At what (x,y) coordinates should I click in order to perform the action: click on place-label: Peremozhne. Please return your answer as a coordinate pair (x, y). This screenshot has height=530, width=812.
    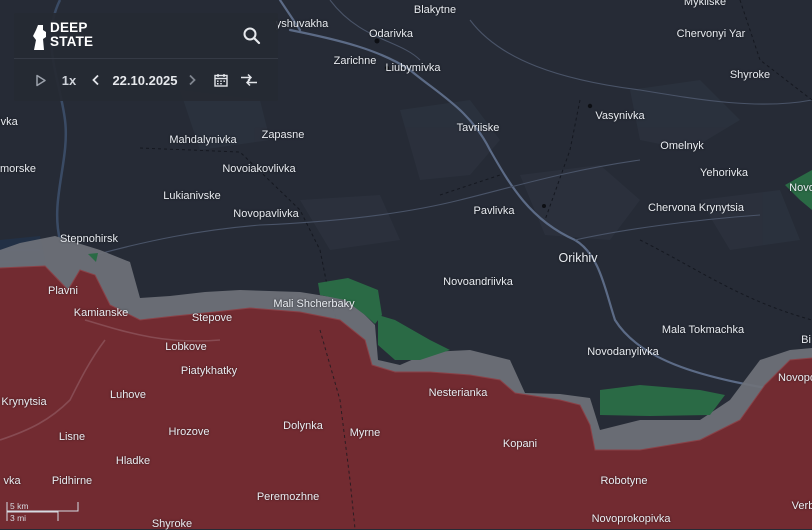
    Looking at the image, I should click on (288, 497).